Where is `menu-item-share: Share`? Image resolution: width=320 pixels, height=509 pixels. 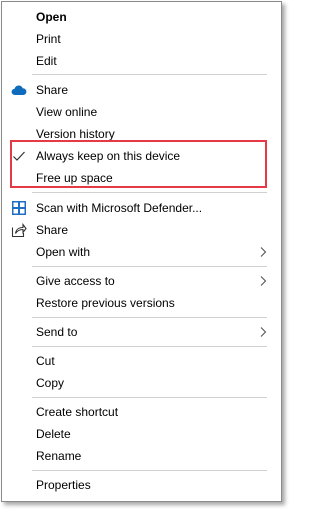 menu-item-share: Share is located at coordinates (141, 230).